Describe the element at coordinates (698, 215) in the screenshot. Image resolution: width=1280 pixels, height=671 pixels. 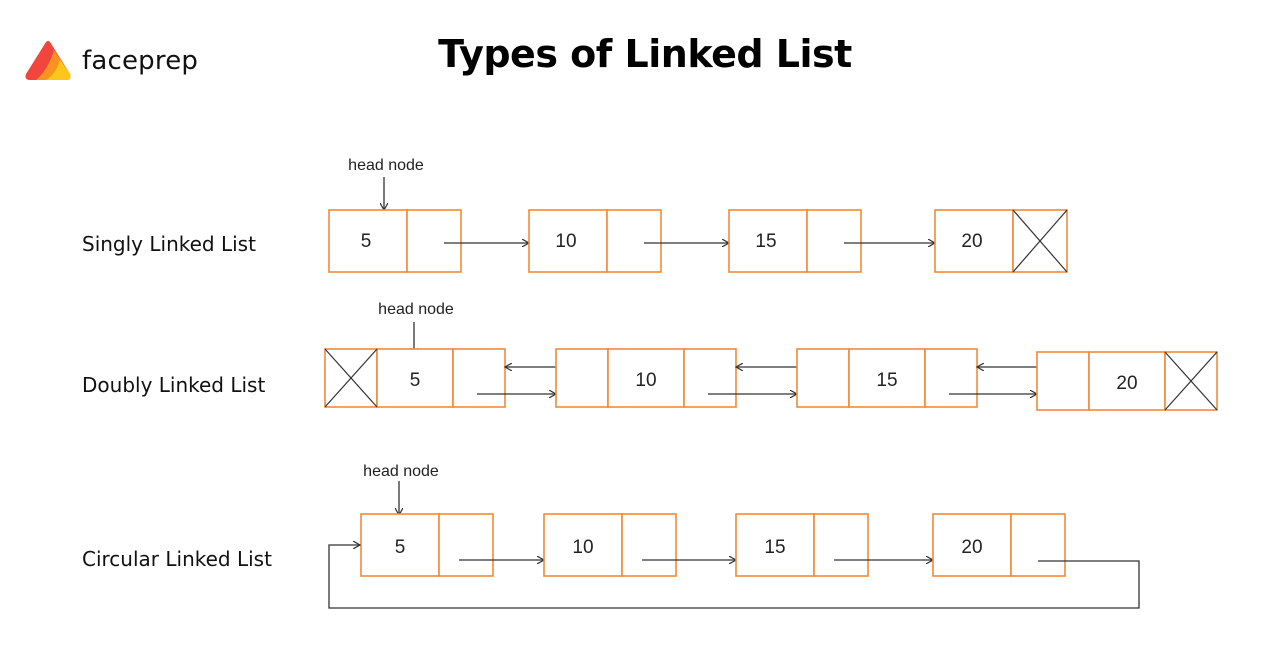
I see `singly-linked-list: head node 5 10 15 20` at that location.